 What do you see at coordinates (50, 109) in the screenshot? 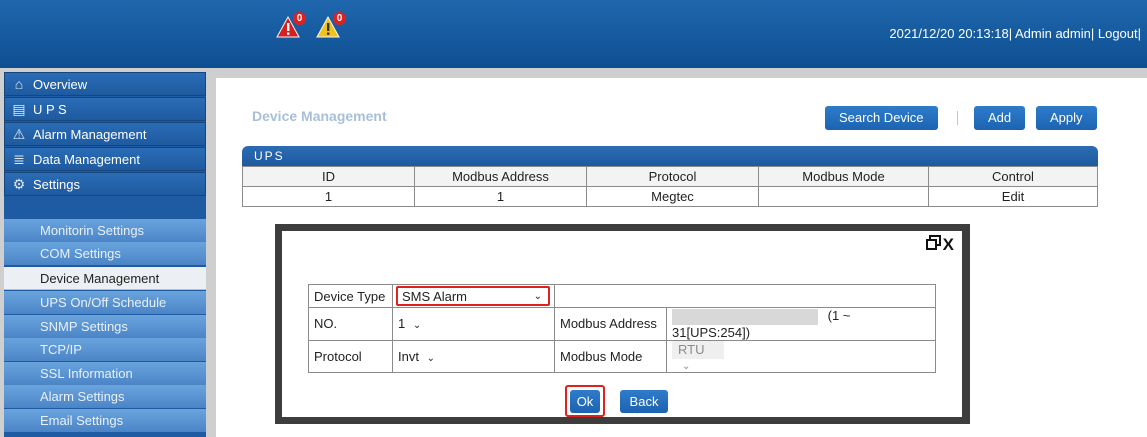
I see `sidebar-item-label: U P S` at bounding box center [50, 109].